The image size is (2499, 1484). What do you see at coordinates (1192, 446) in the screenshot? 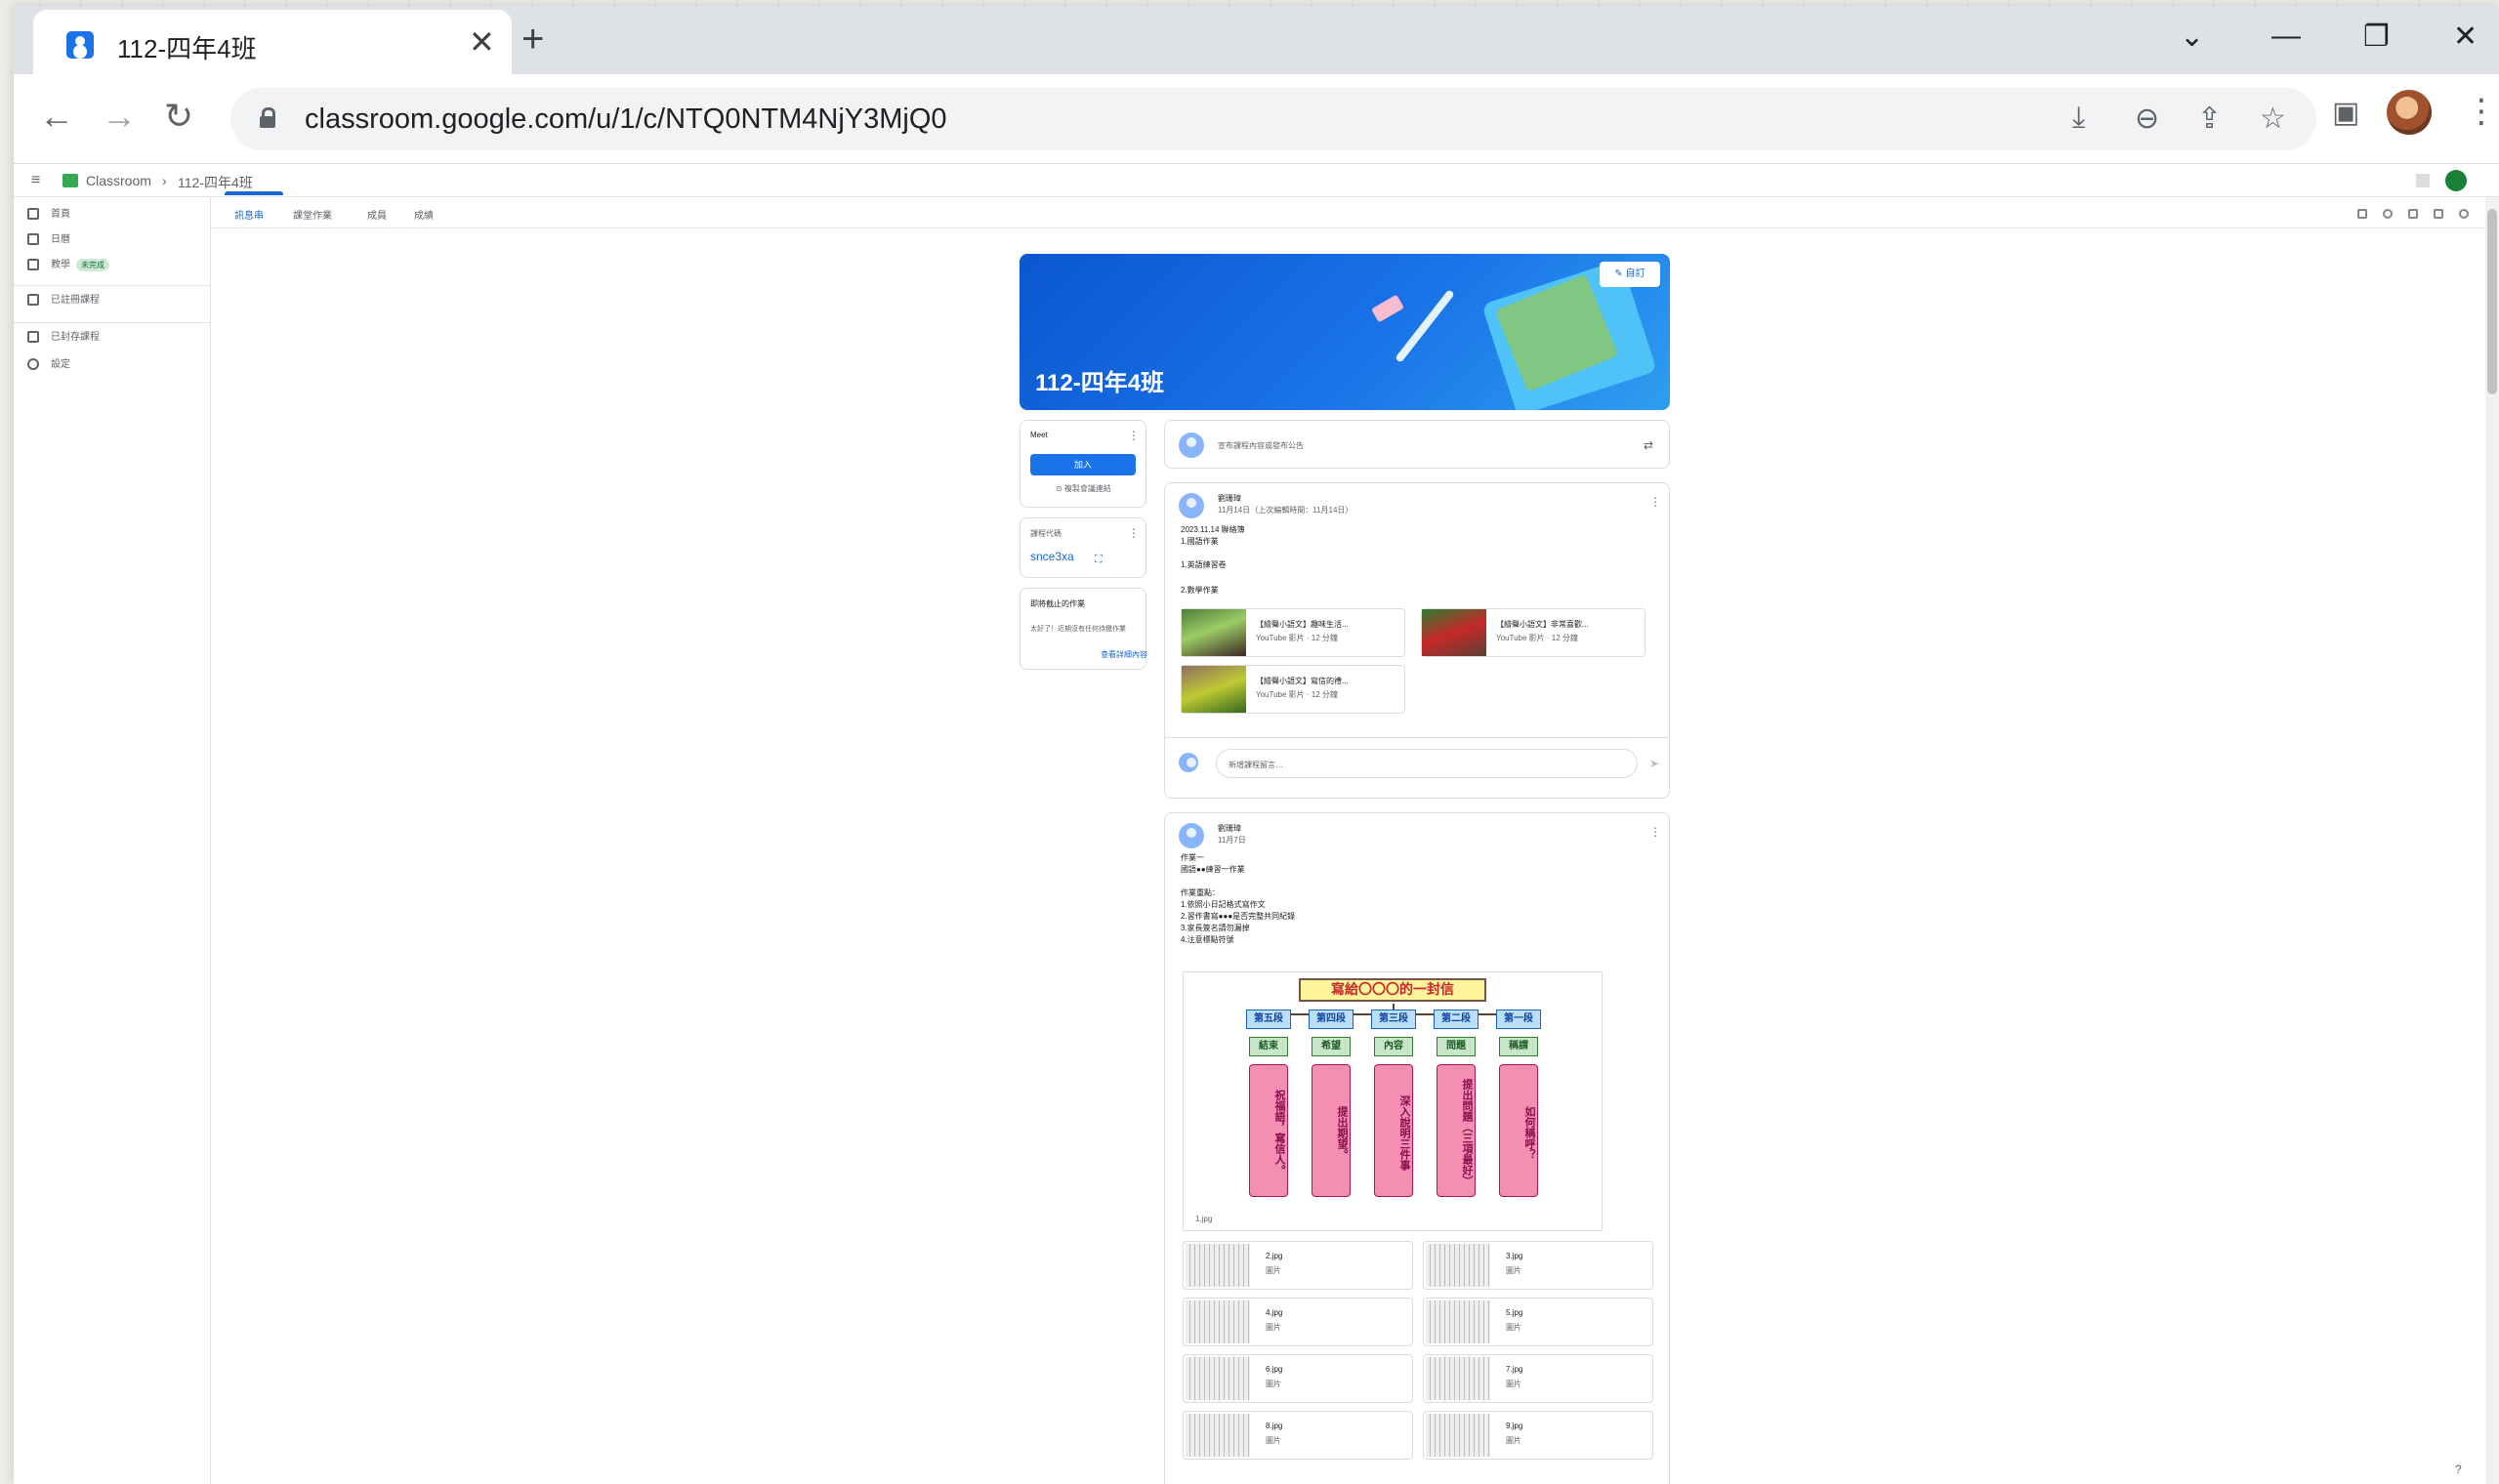
I see `user-avatar` at bounding box center [1192, 446].